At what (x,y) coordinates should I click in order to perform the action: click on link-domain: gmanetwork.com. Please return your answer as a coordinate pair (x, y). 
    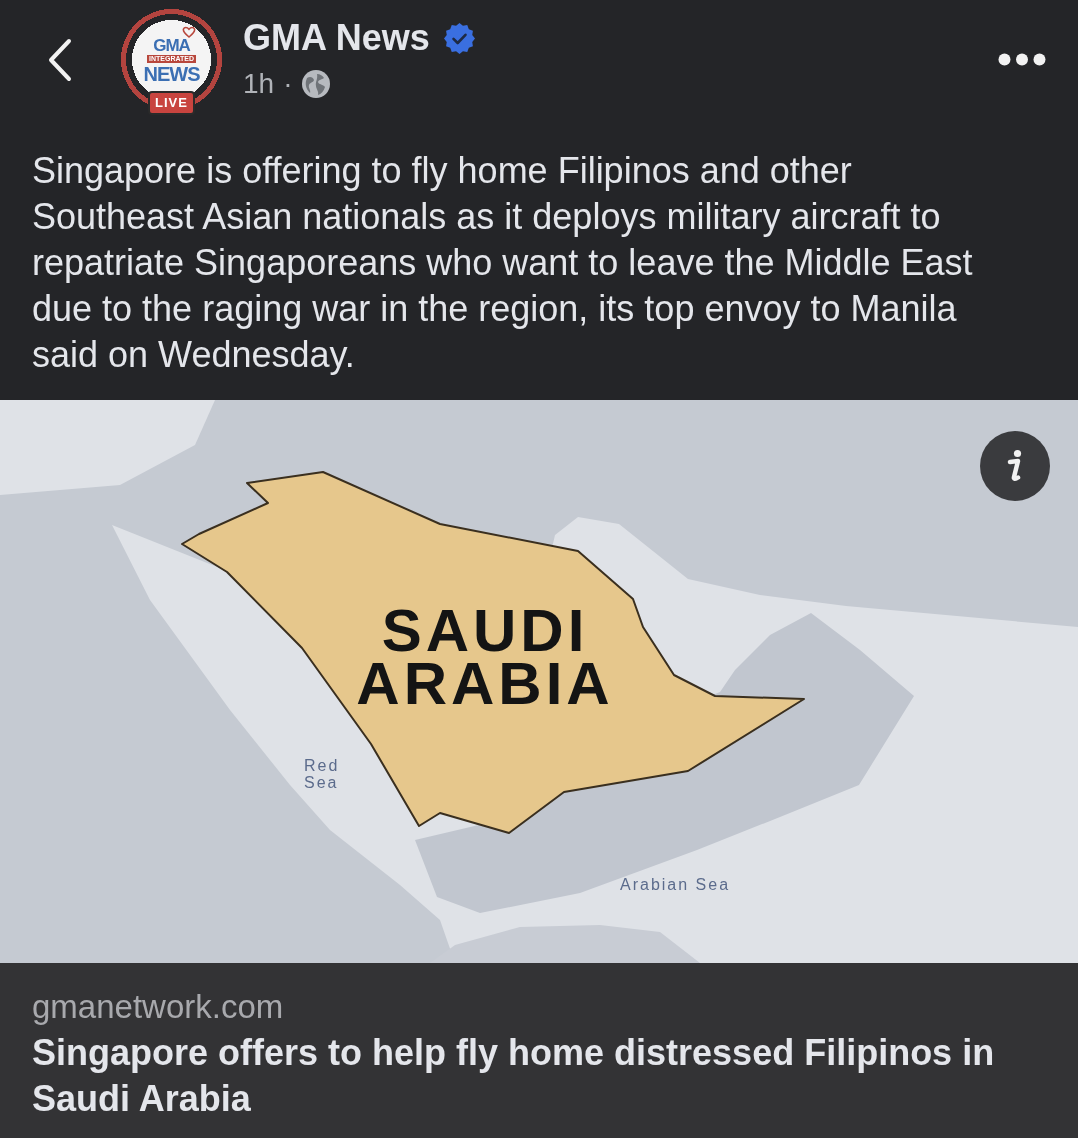
    Looking at the image, I should click on (158, 1007).